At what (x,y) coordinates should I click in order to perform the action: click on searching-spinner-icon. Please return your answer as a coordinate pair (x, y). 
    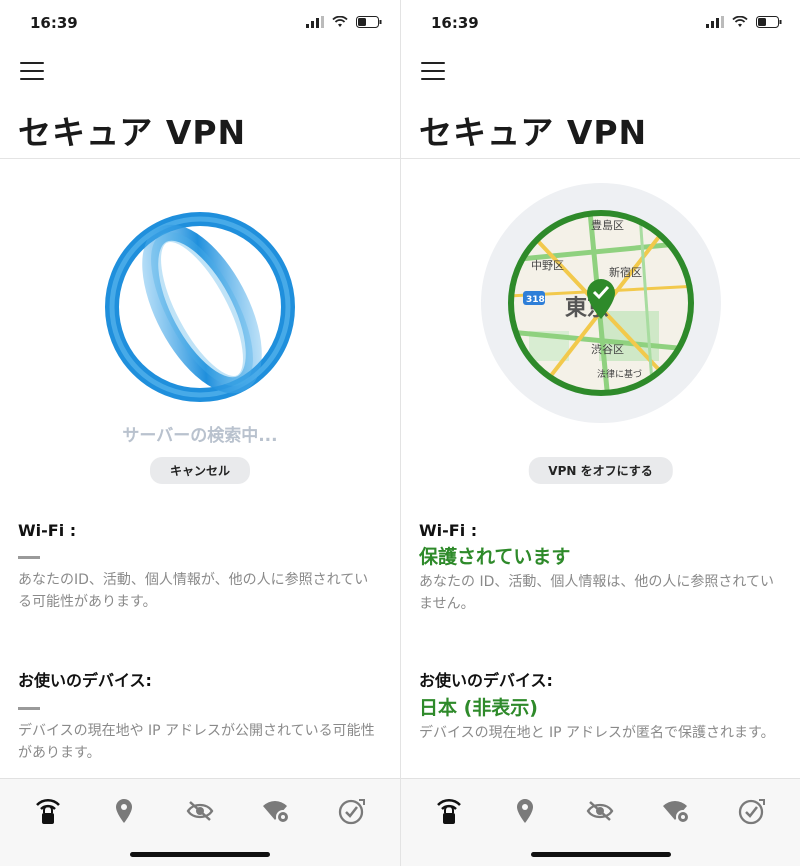
    Looking at the image, I should click on (200, 307).